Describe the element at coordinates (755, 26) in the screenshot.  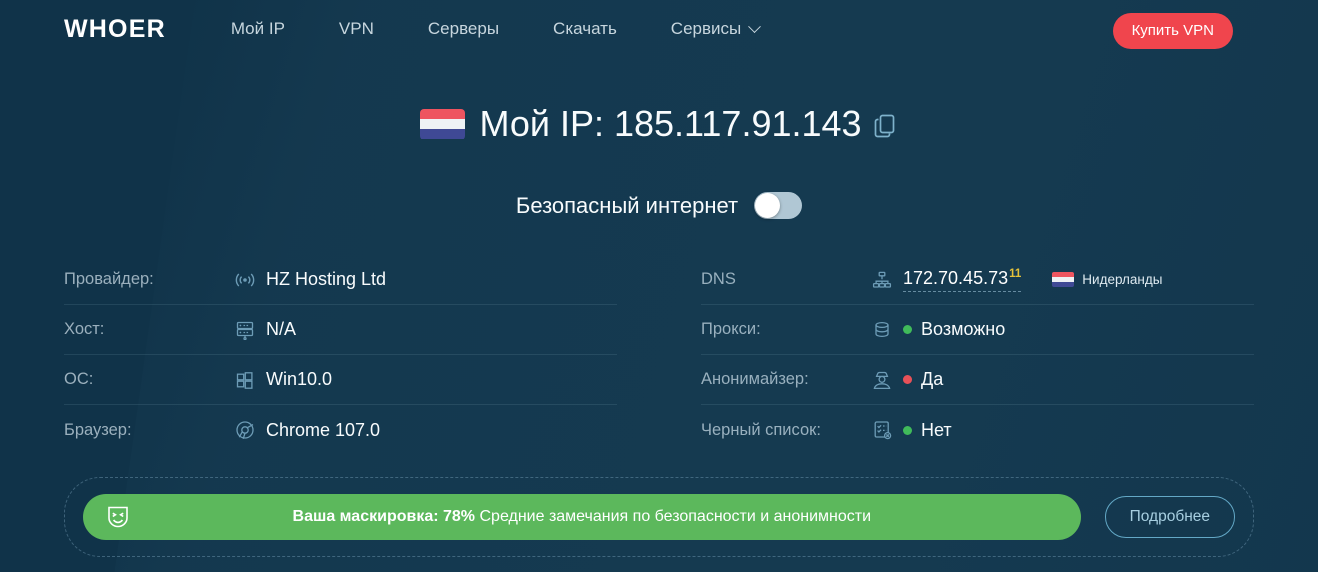
I see `chevron-down-icon` at that location.